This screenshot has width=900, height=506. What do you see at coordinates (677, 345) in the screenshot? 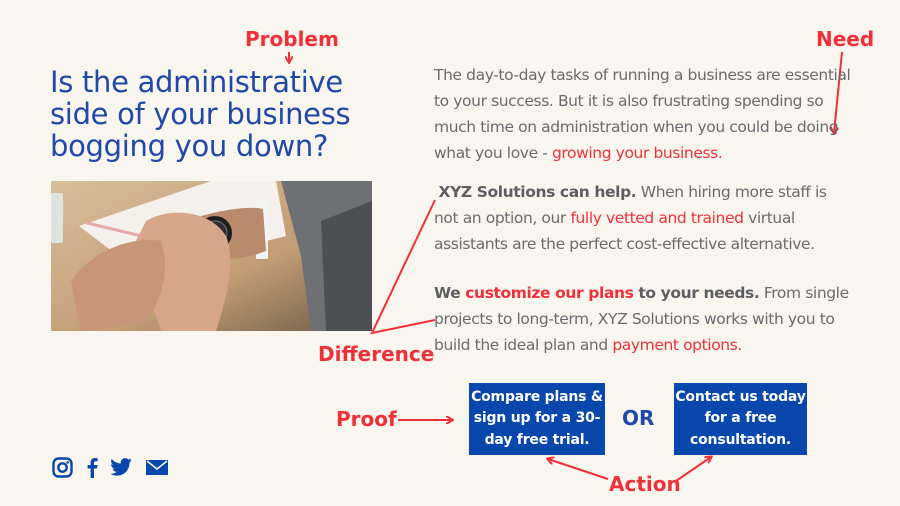
I see `customize-highlight: payment options.` at bounding box center [677, 345].